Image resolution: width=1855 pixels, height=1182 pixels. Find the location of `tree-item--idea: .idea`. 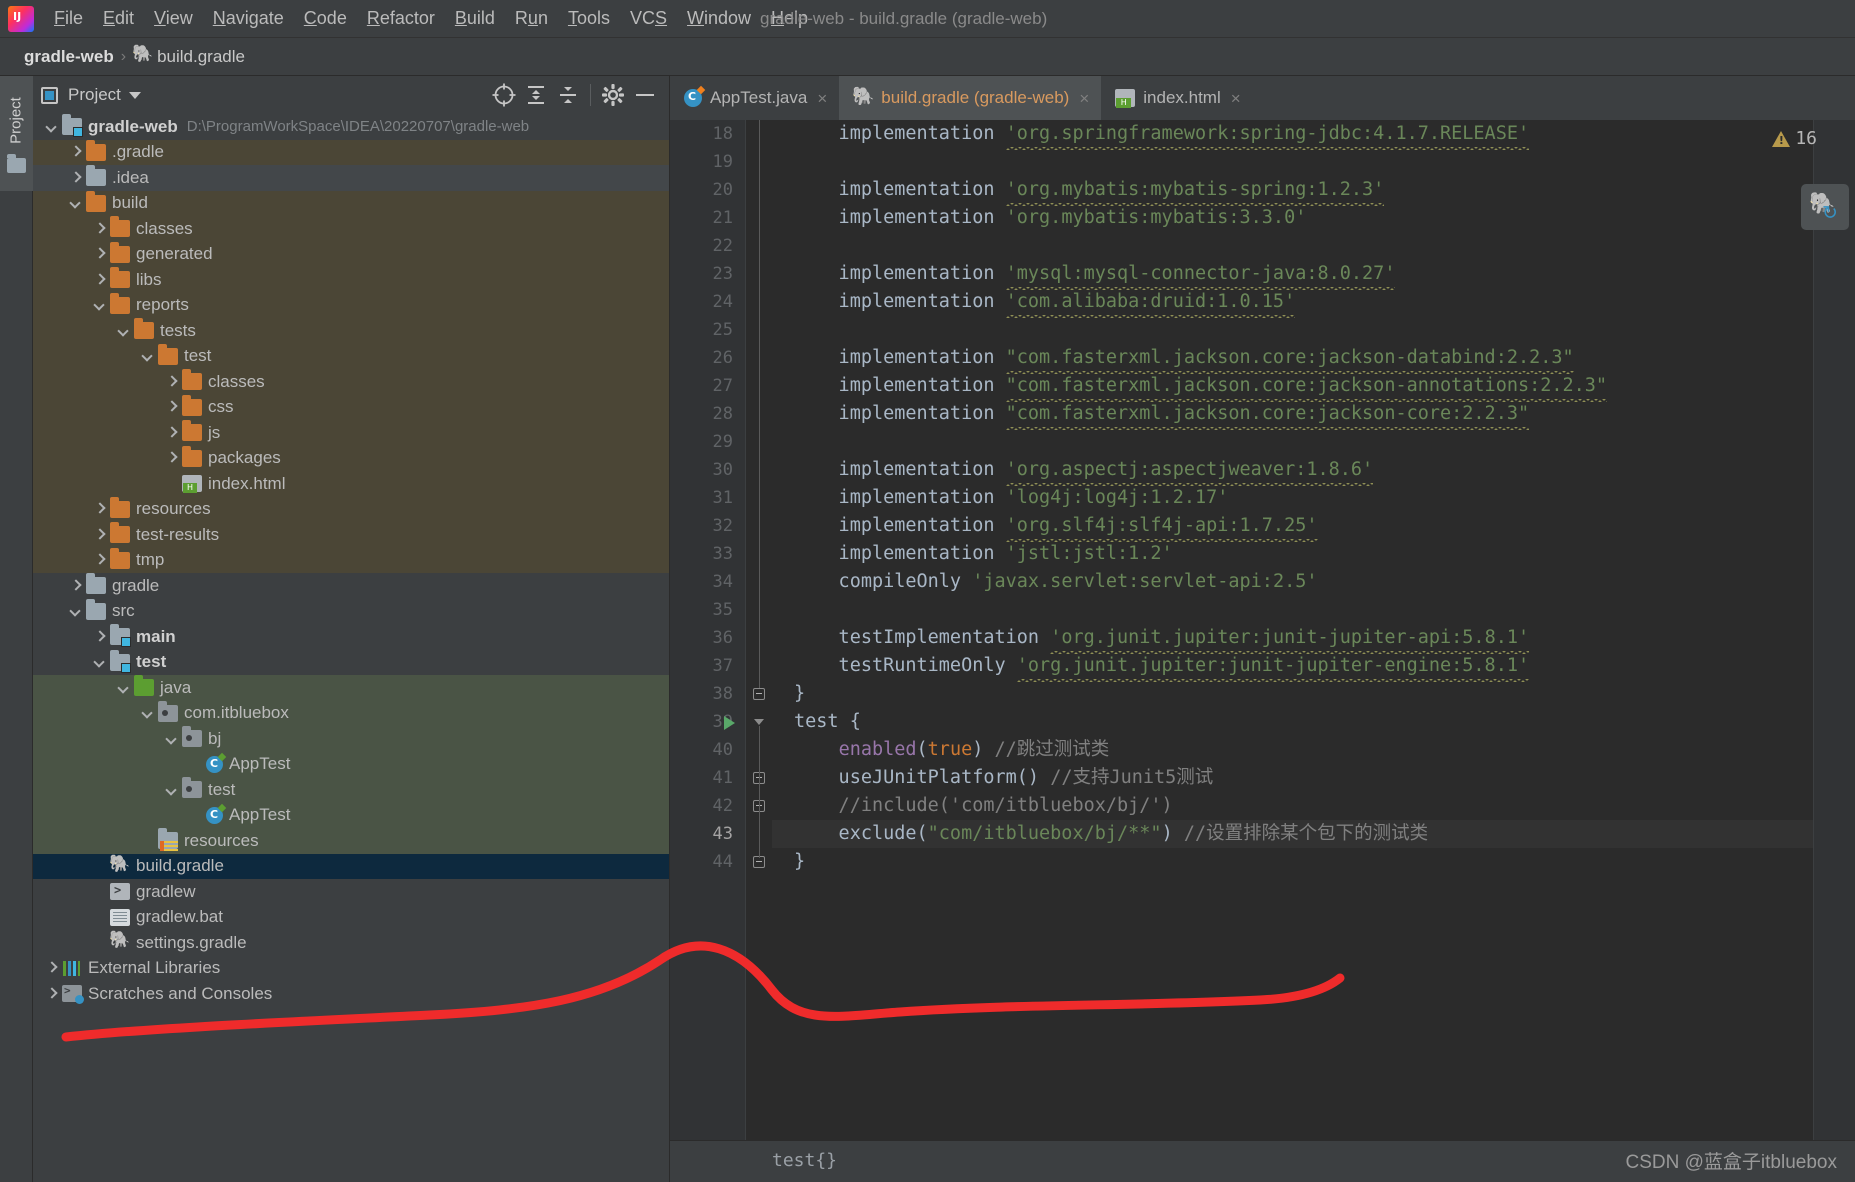

tree-item--idea: .idea is located at coordinates (351, 178).